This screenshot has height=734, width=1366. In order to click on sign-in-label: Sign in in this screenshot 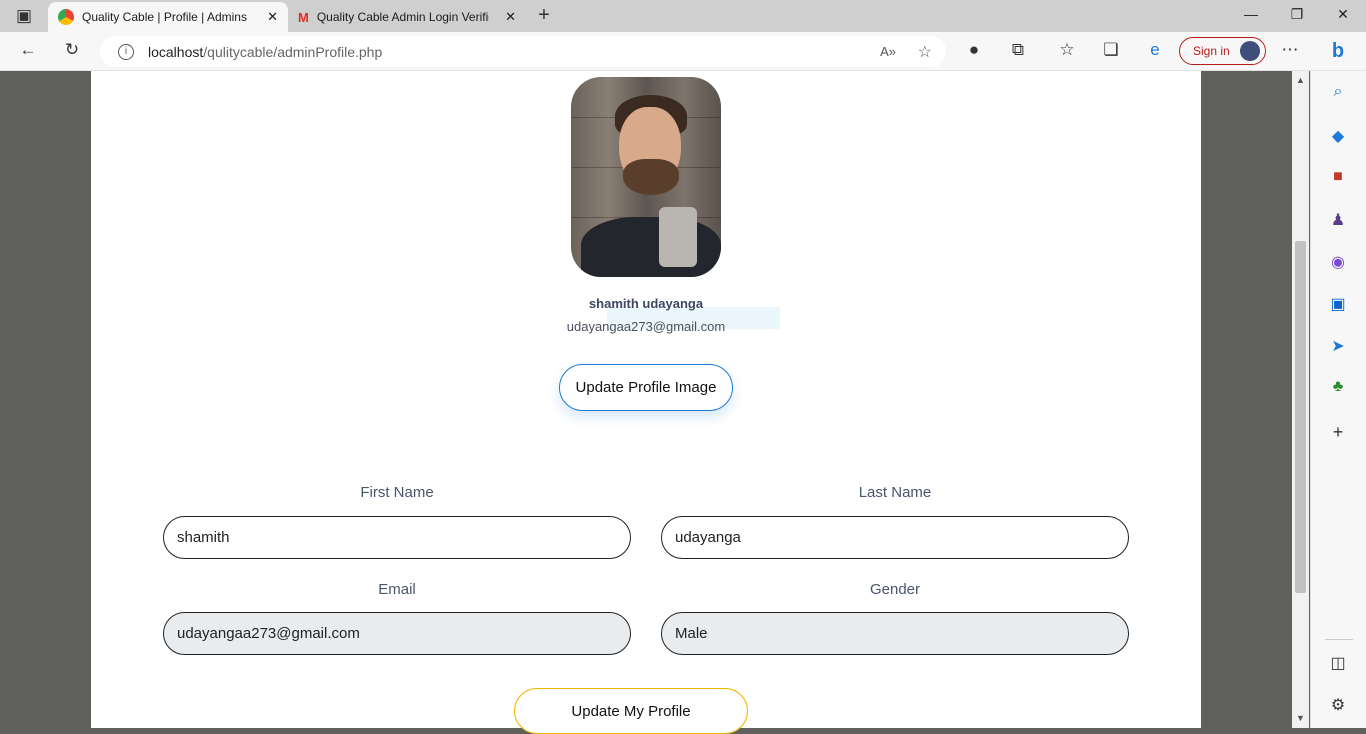, I will do `click(1211, 51)`.